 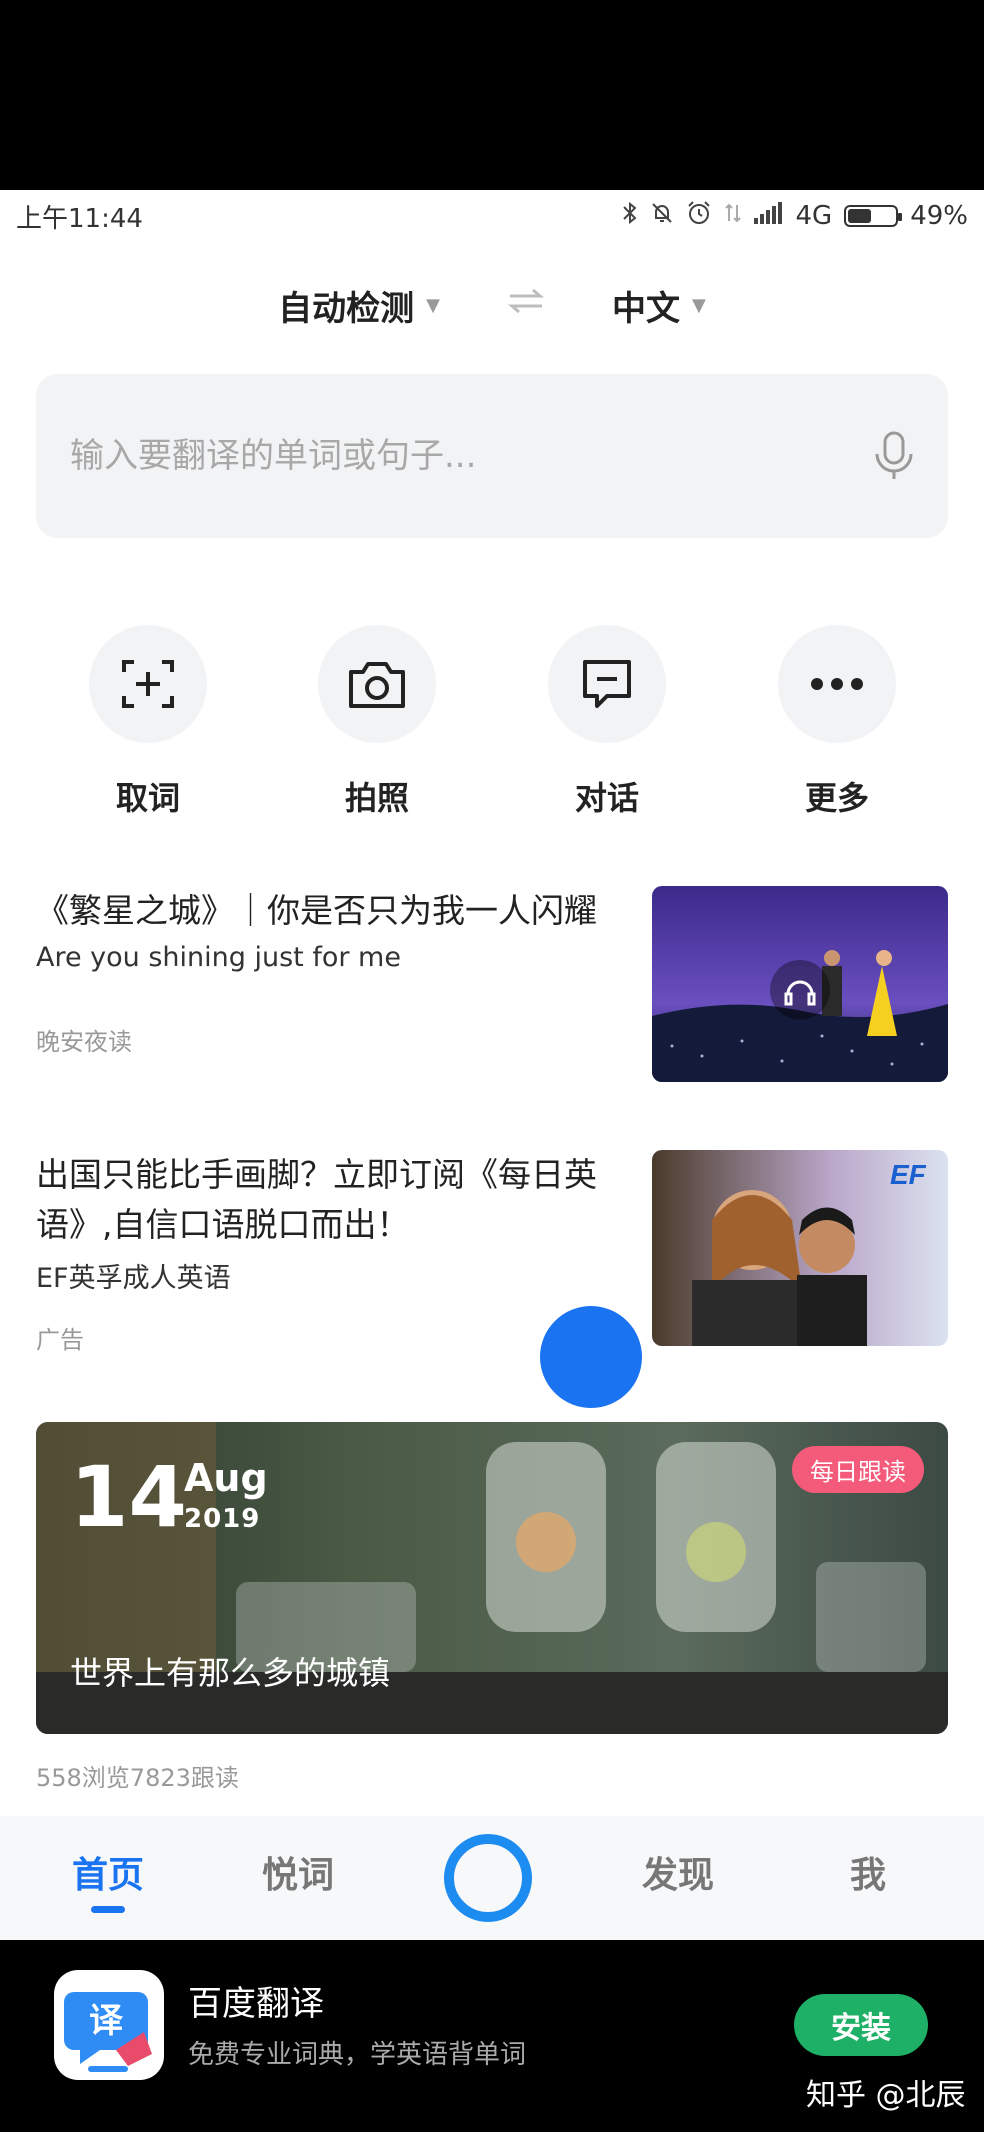 I want to click on microphone-icon, so click(x=894, y=456).